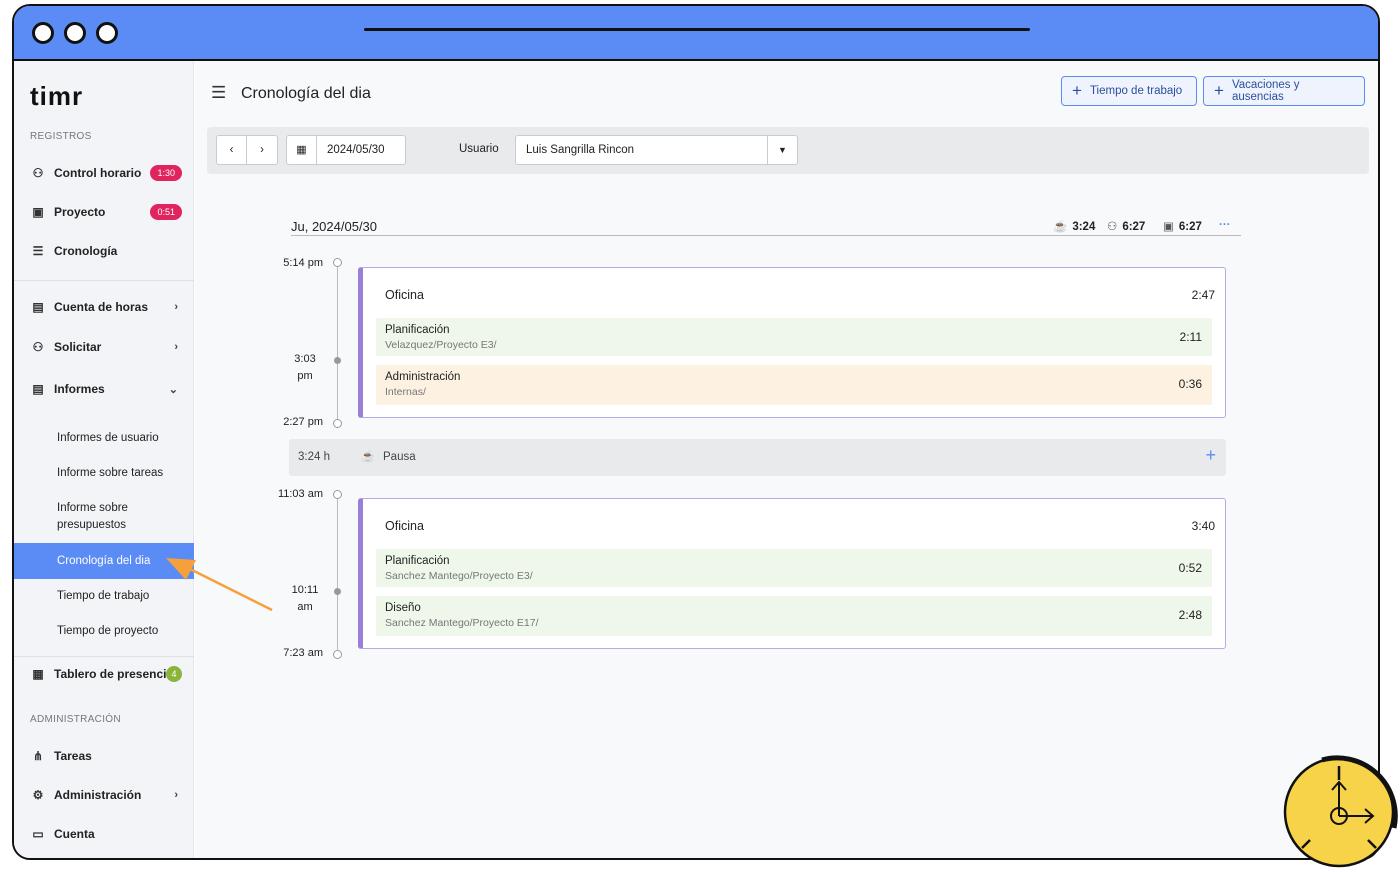 This screenshot has height=872, width=1400. Describe the element at coordinates (399, 457) in the screenshot. I see `pause-label: Pausa` at that location.